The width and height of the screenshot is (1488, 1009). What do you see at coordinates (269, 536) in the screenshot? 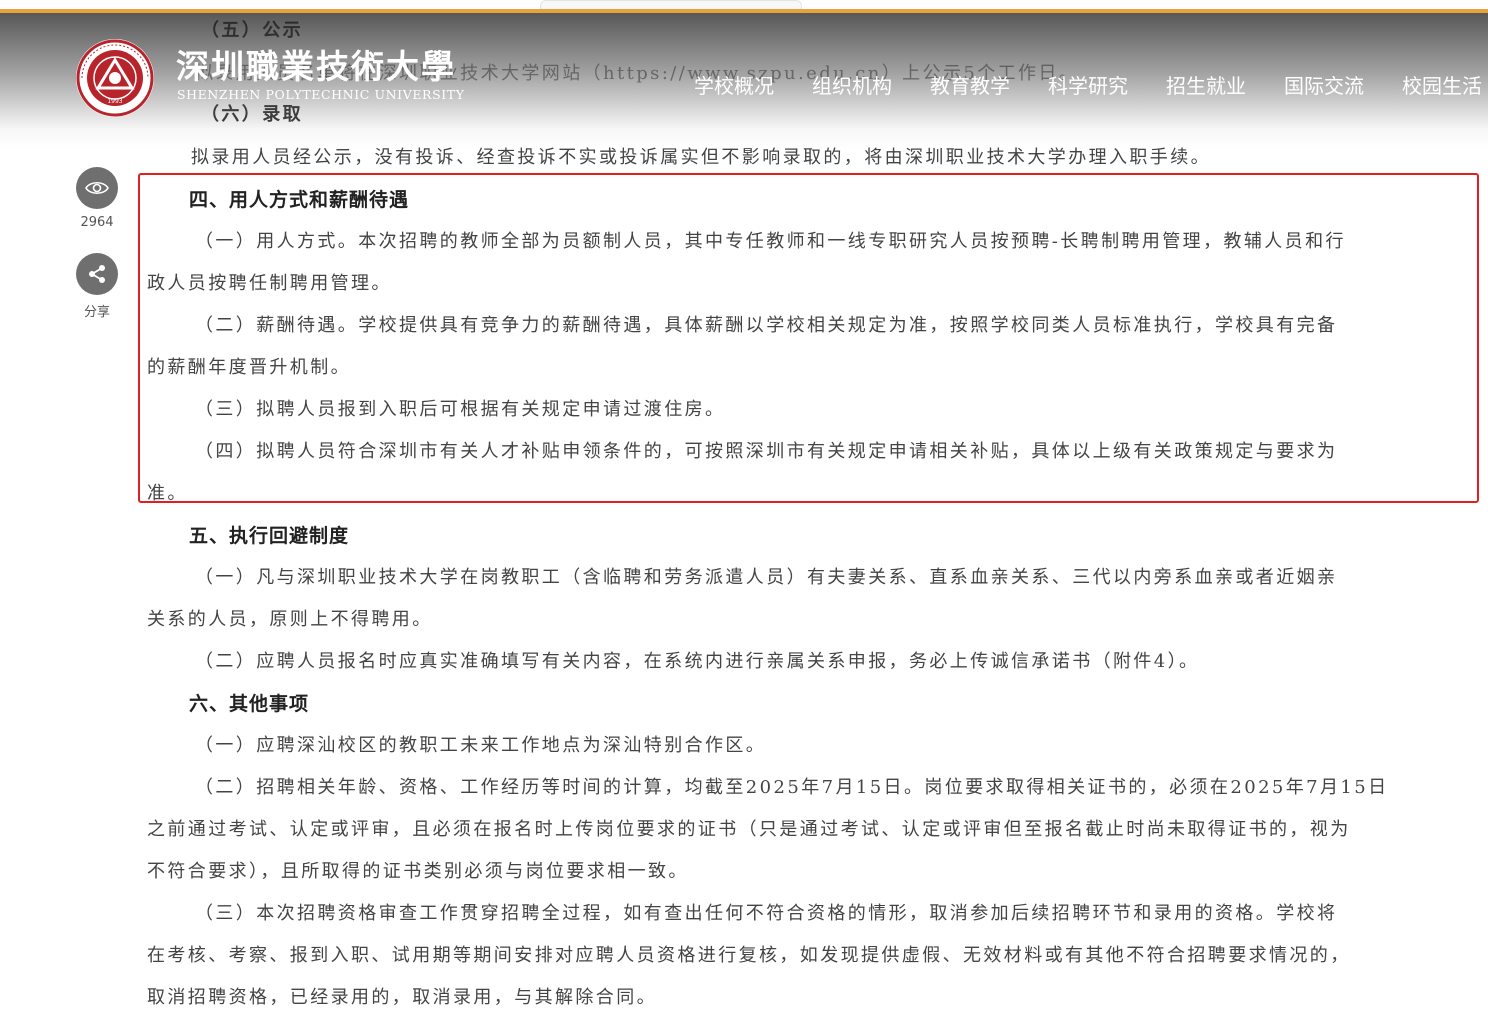
I see `part-5-heading: 五、执行回避制度` at bounding box center [269, 536].